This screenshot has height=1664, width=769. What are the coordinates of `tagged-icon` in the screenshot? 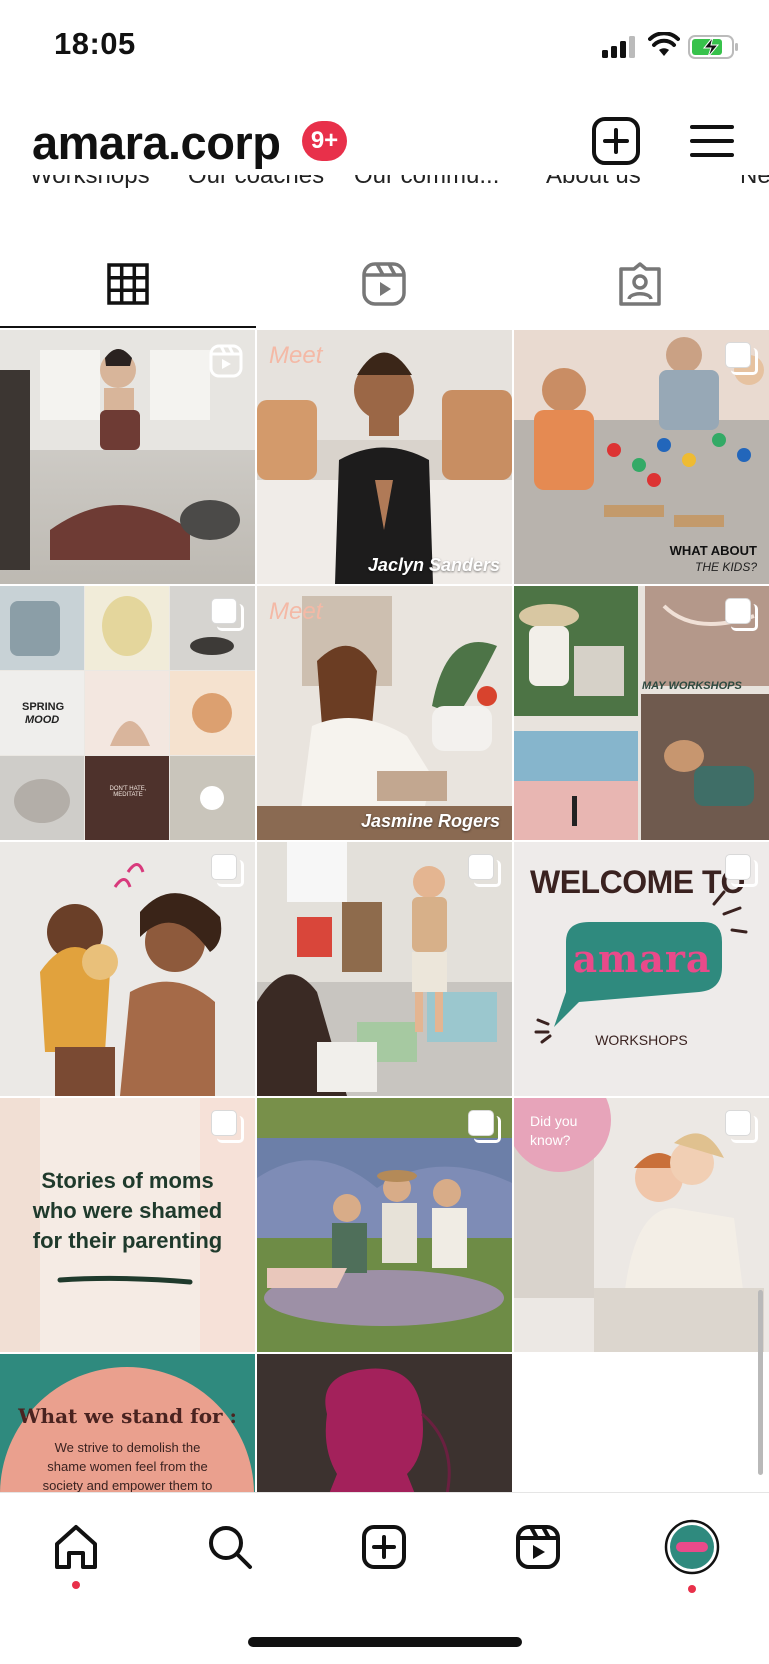 It's located at (640, 284).